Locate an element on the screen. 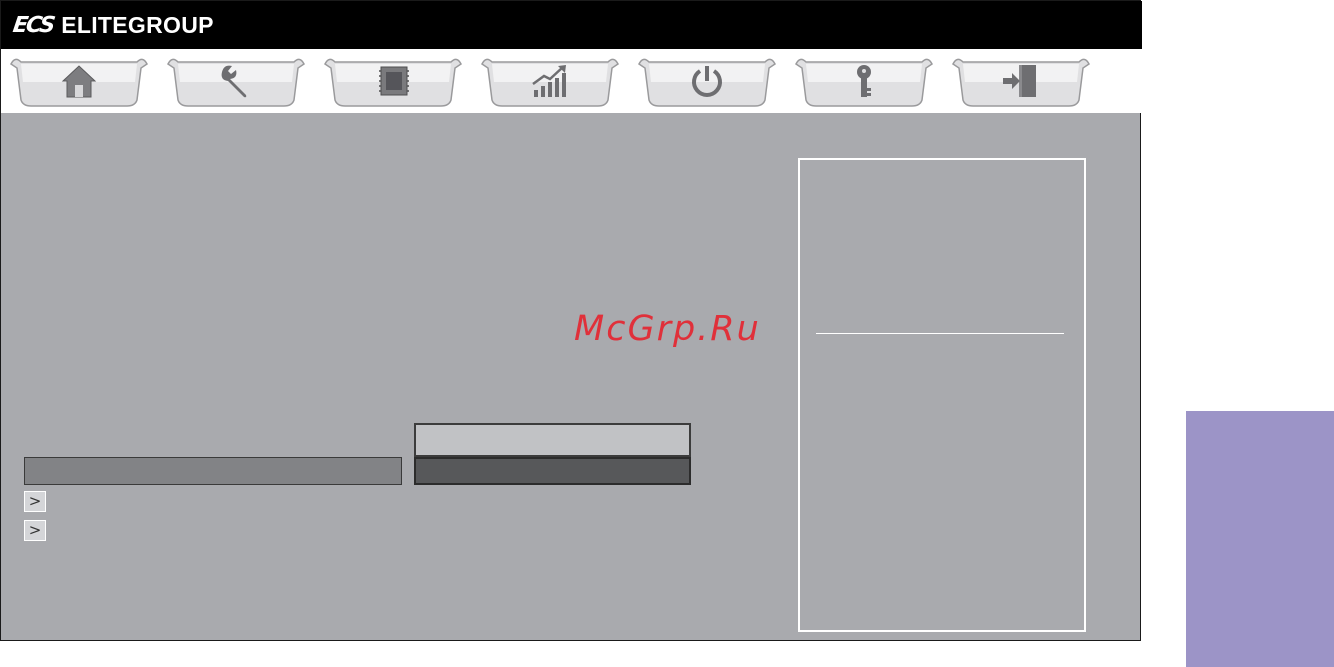  tab-strip is located at coordinates (571, 81).